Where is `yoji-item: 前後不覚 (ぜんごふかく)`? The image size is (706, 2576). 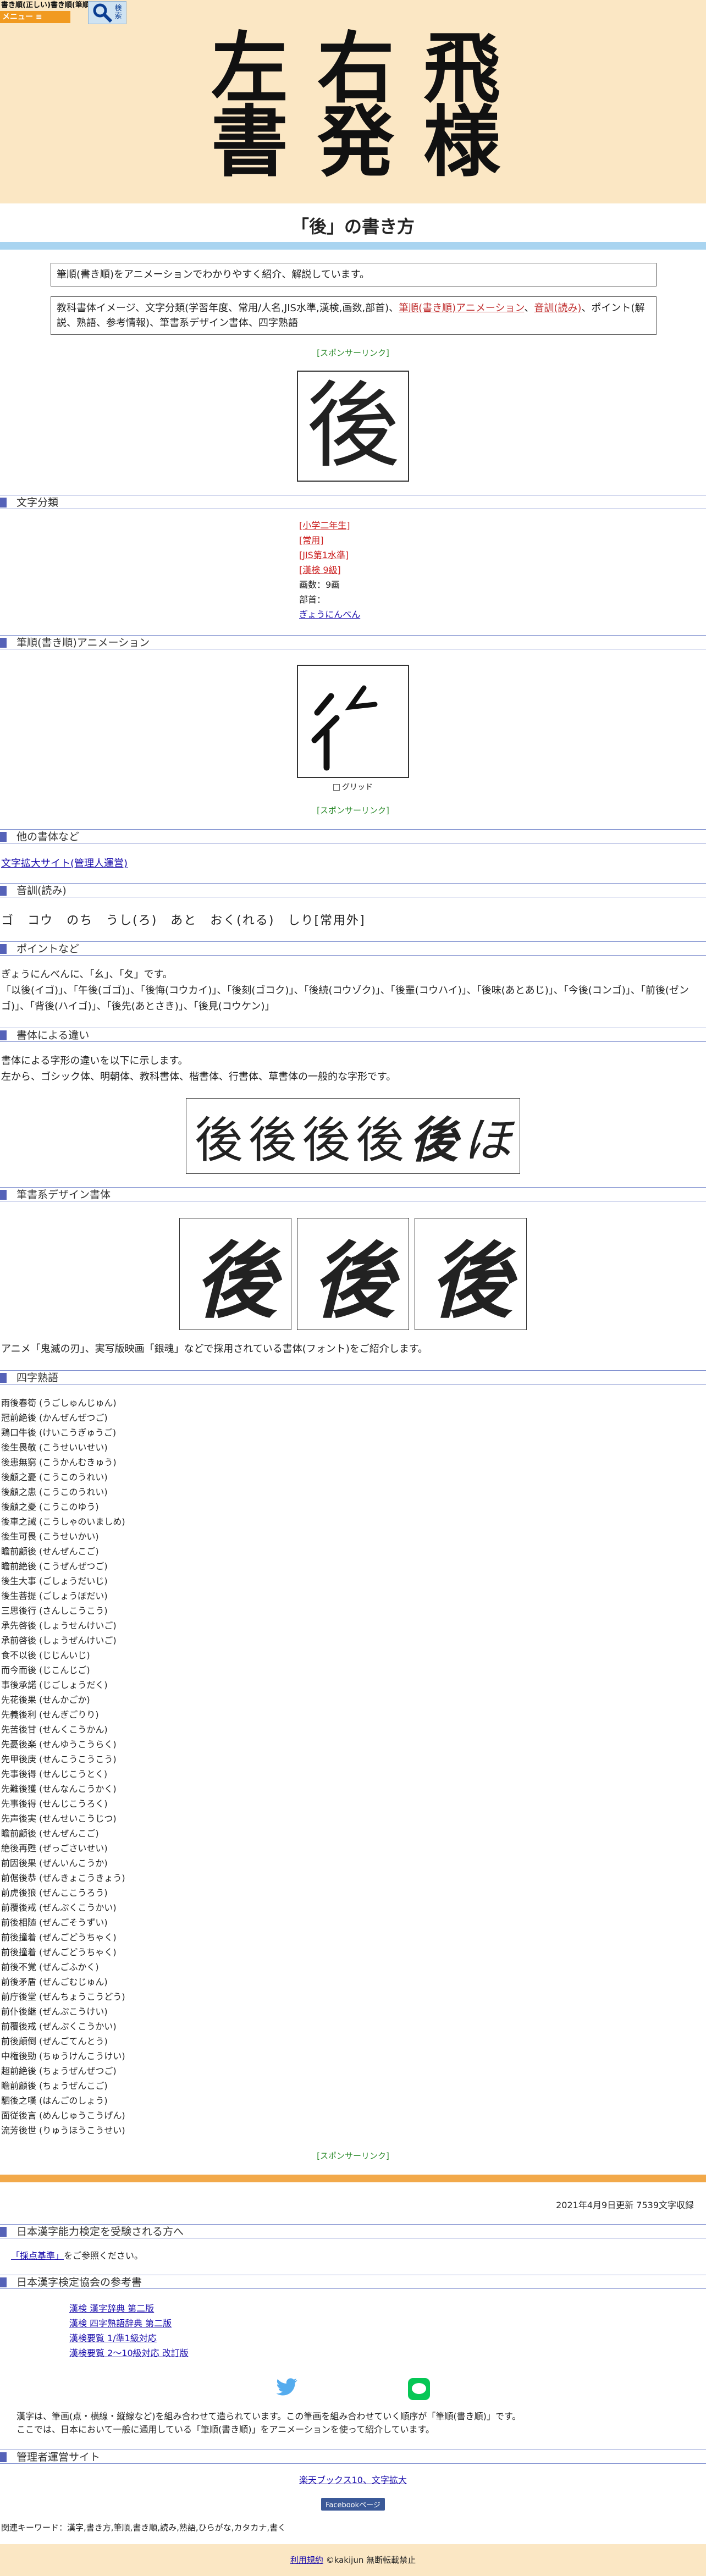
yoji-item: 前後不覚 (ぜんごふかく) is located at coordinates (50, 1967).